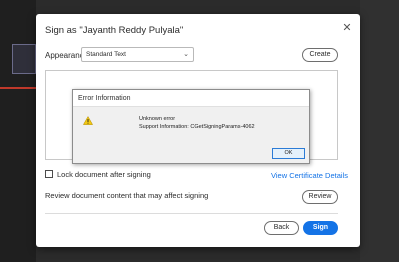 The height and width of the screenshot is (262, 399). What do you see at coordinates (347, 28) in the screenshot?
I see `close-icon: ✕` at bounding box center [347, 28].